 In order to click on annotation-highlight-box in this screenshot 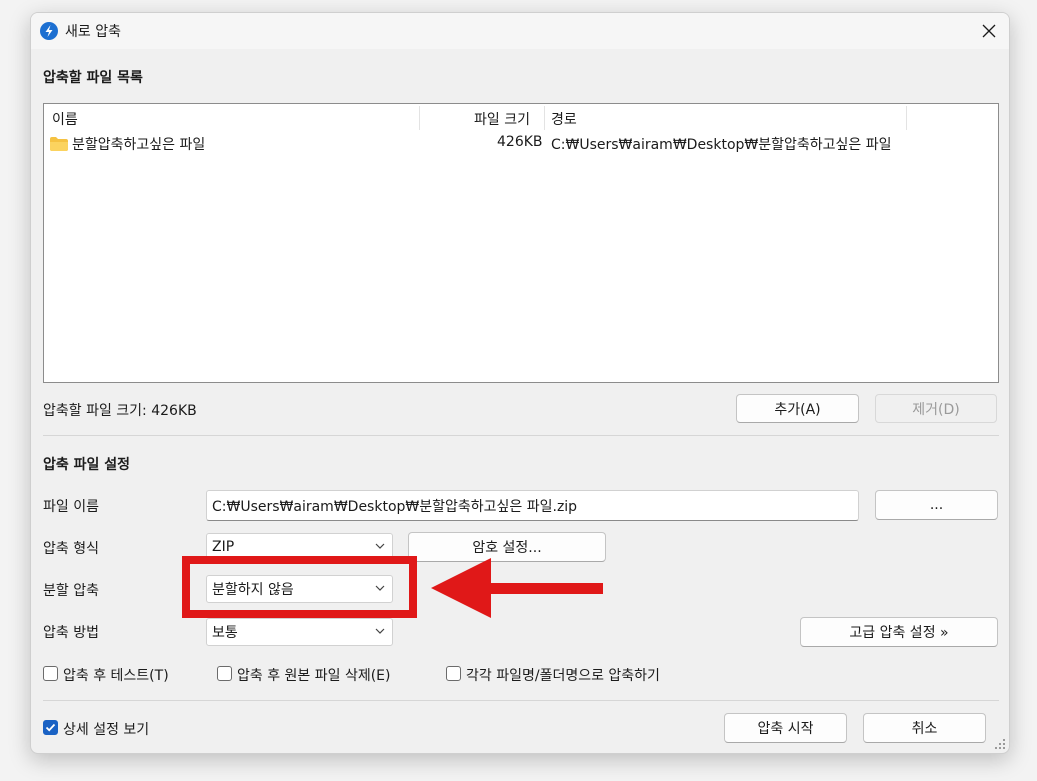, I will do `click(299, 587)`.